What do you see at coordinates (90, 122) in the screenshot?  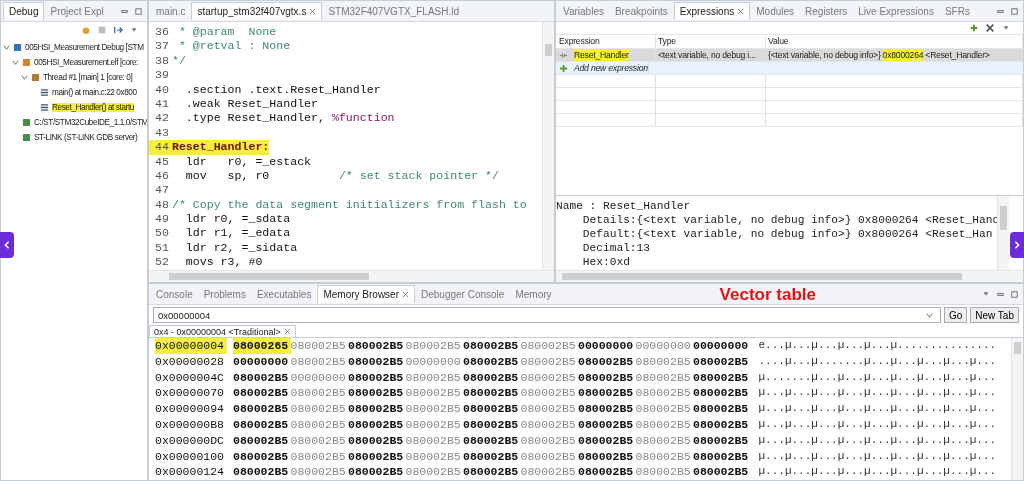 I see `tree-item: C:/ST/STM32CubeIDE_1.1.0/STM` at bounding box center [90, 122].